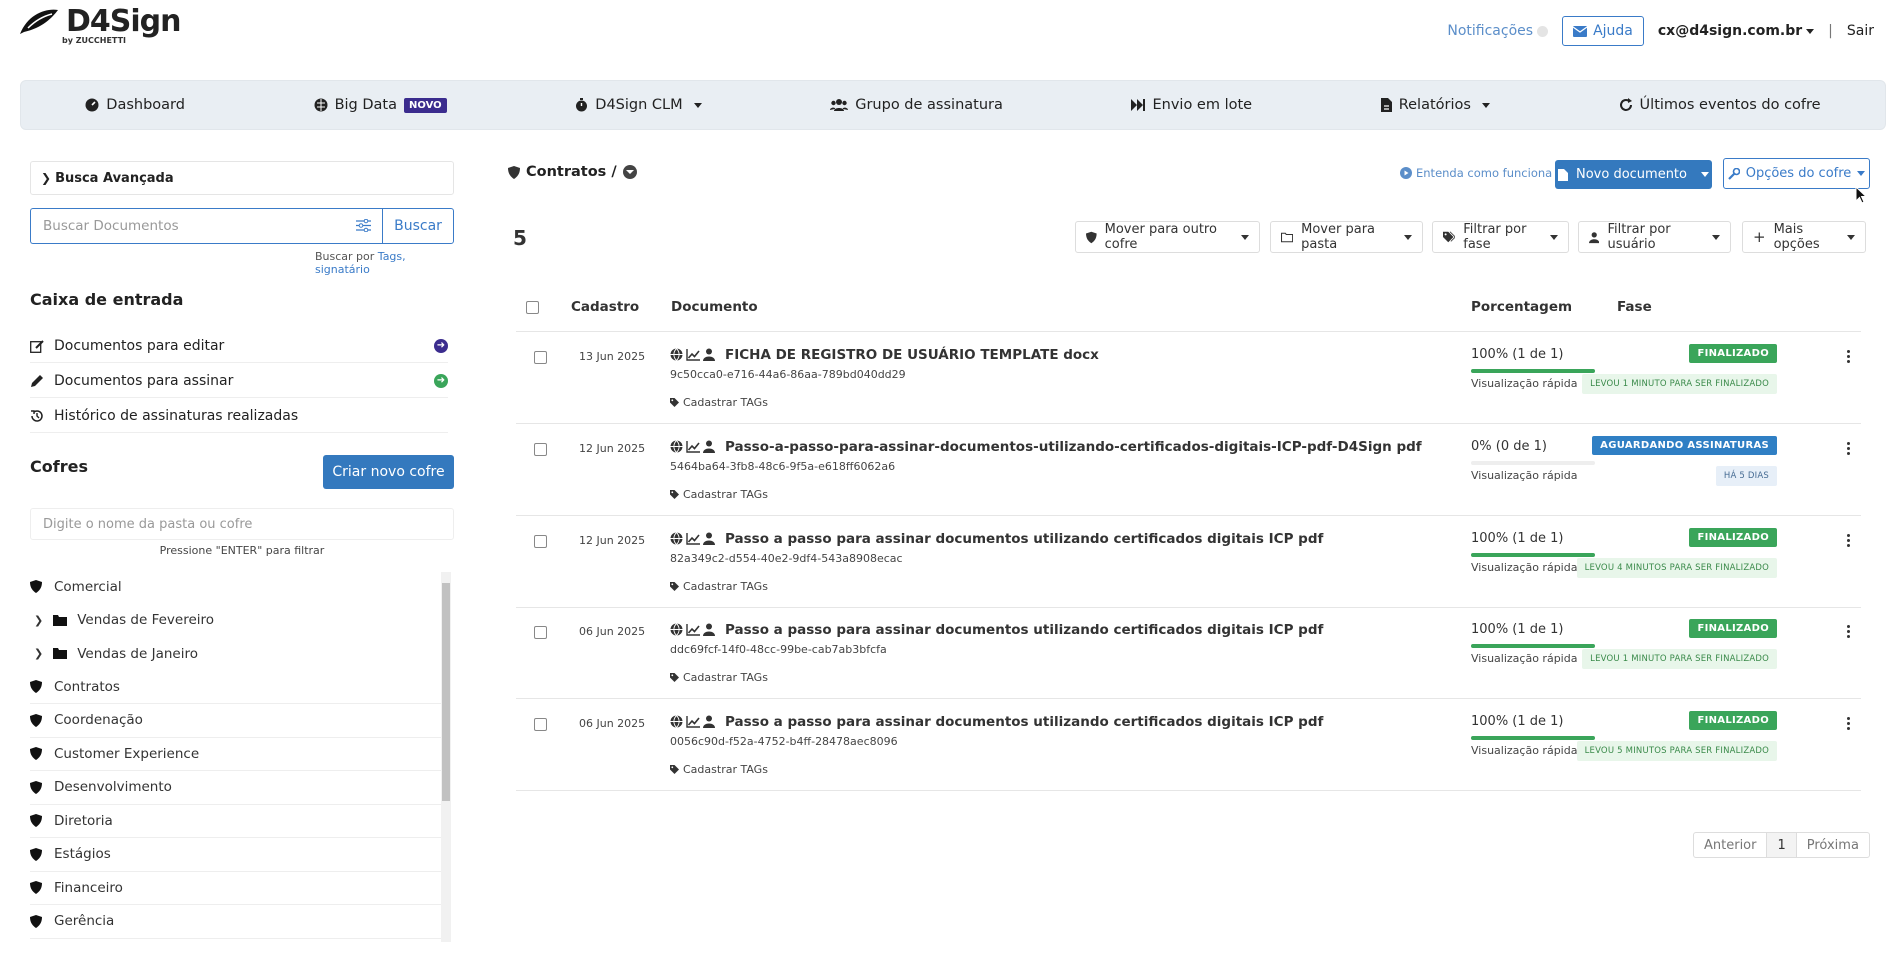 This screenshot has width=1898, height=954. What do you see at coordinates (605, 307) in the screenshot?
I see `column-header-date: Cadastro` at bounding box center [605, 307].